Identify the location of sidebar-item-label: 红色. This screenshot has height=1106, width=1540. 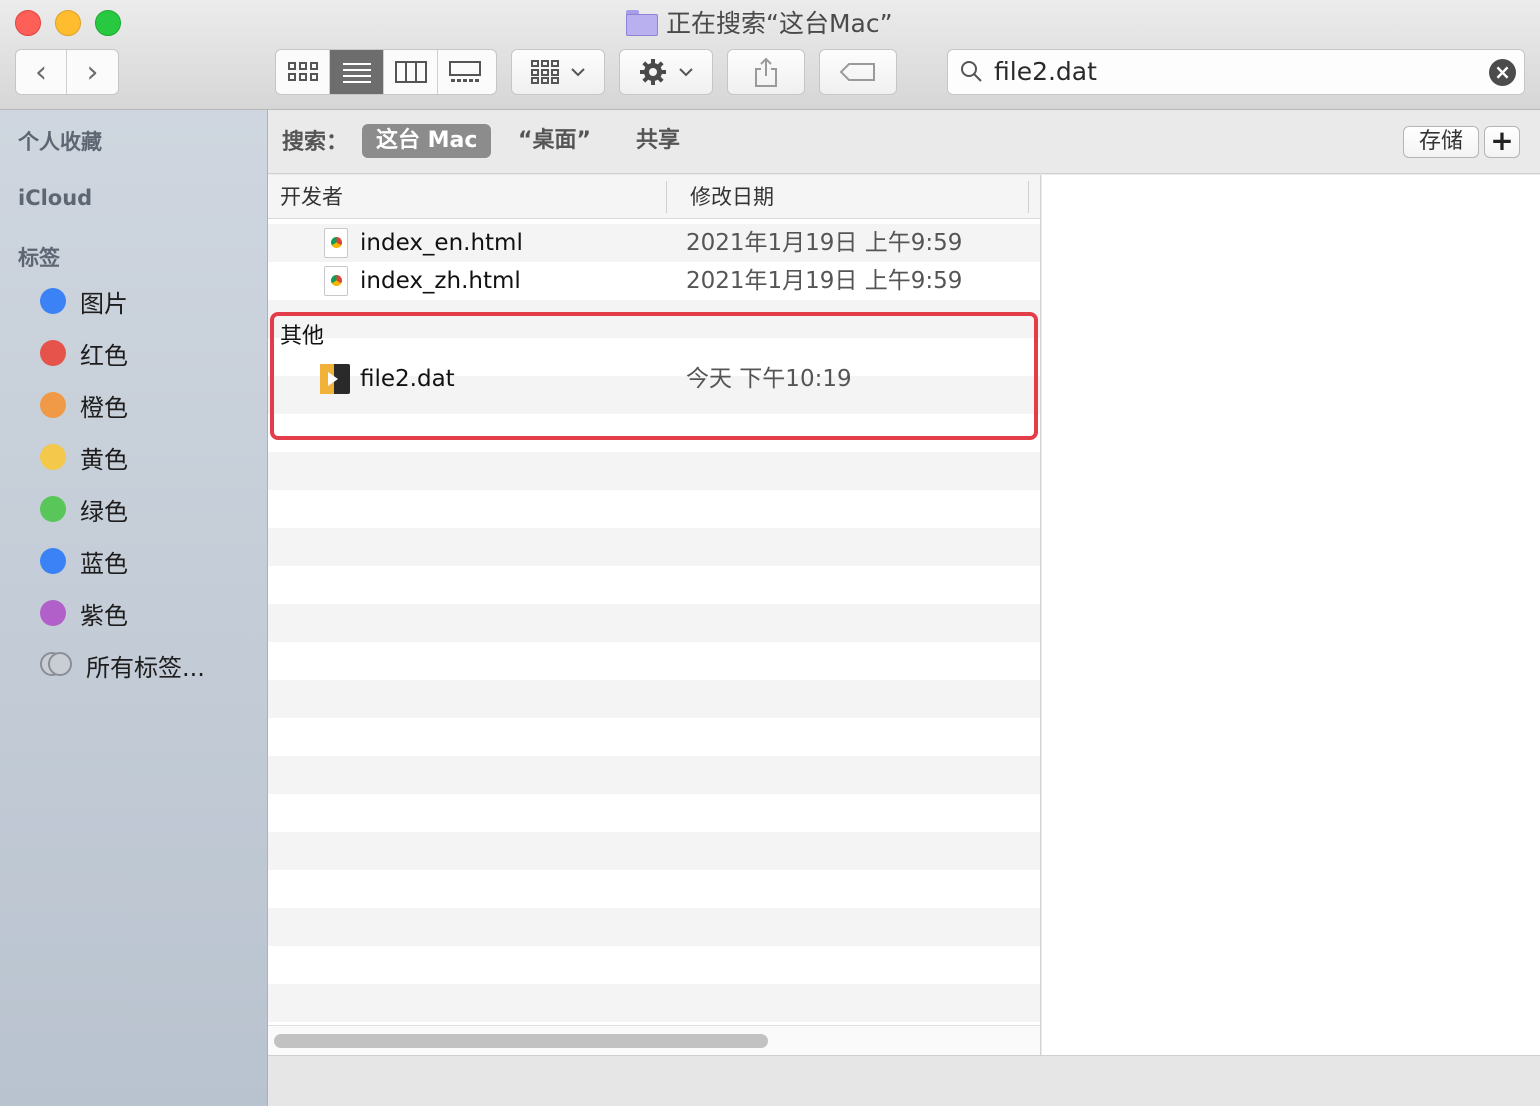
(104, 355).